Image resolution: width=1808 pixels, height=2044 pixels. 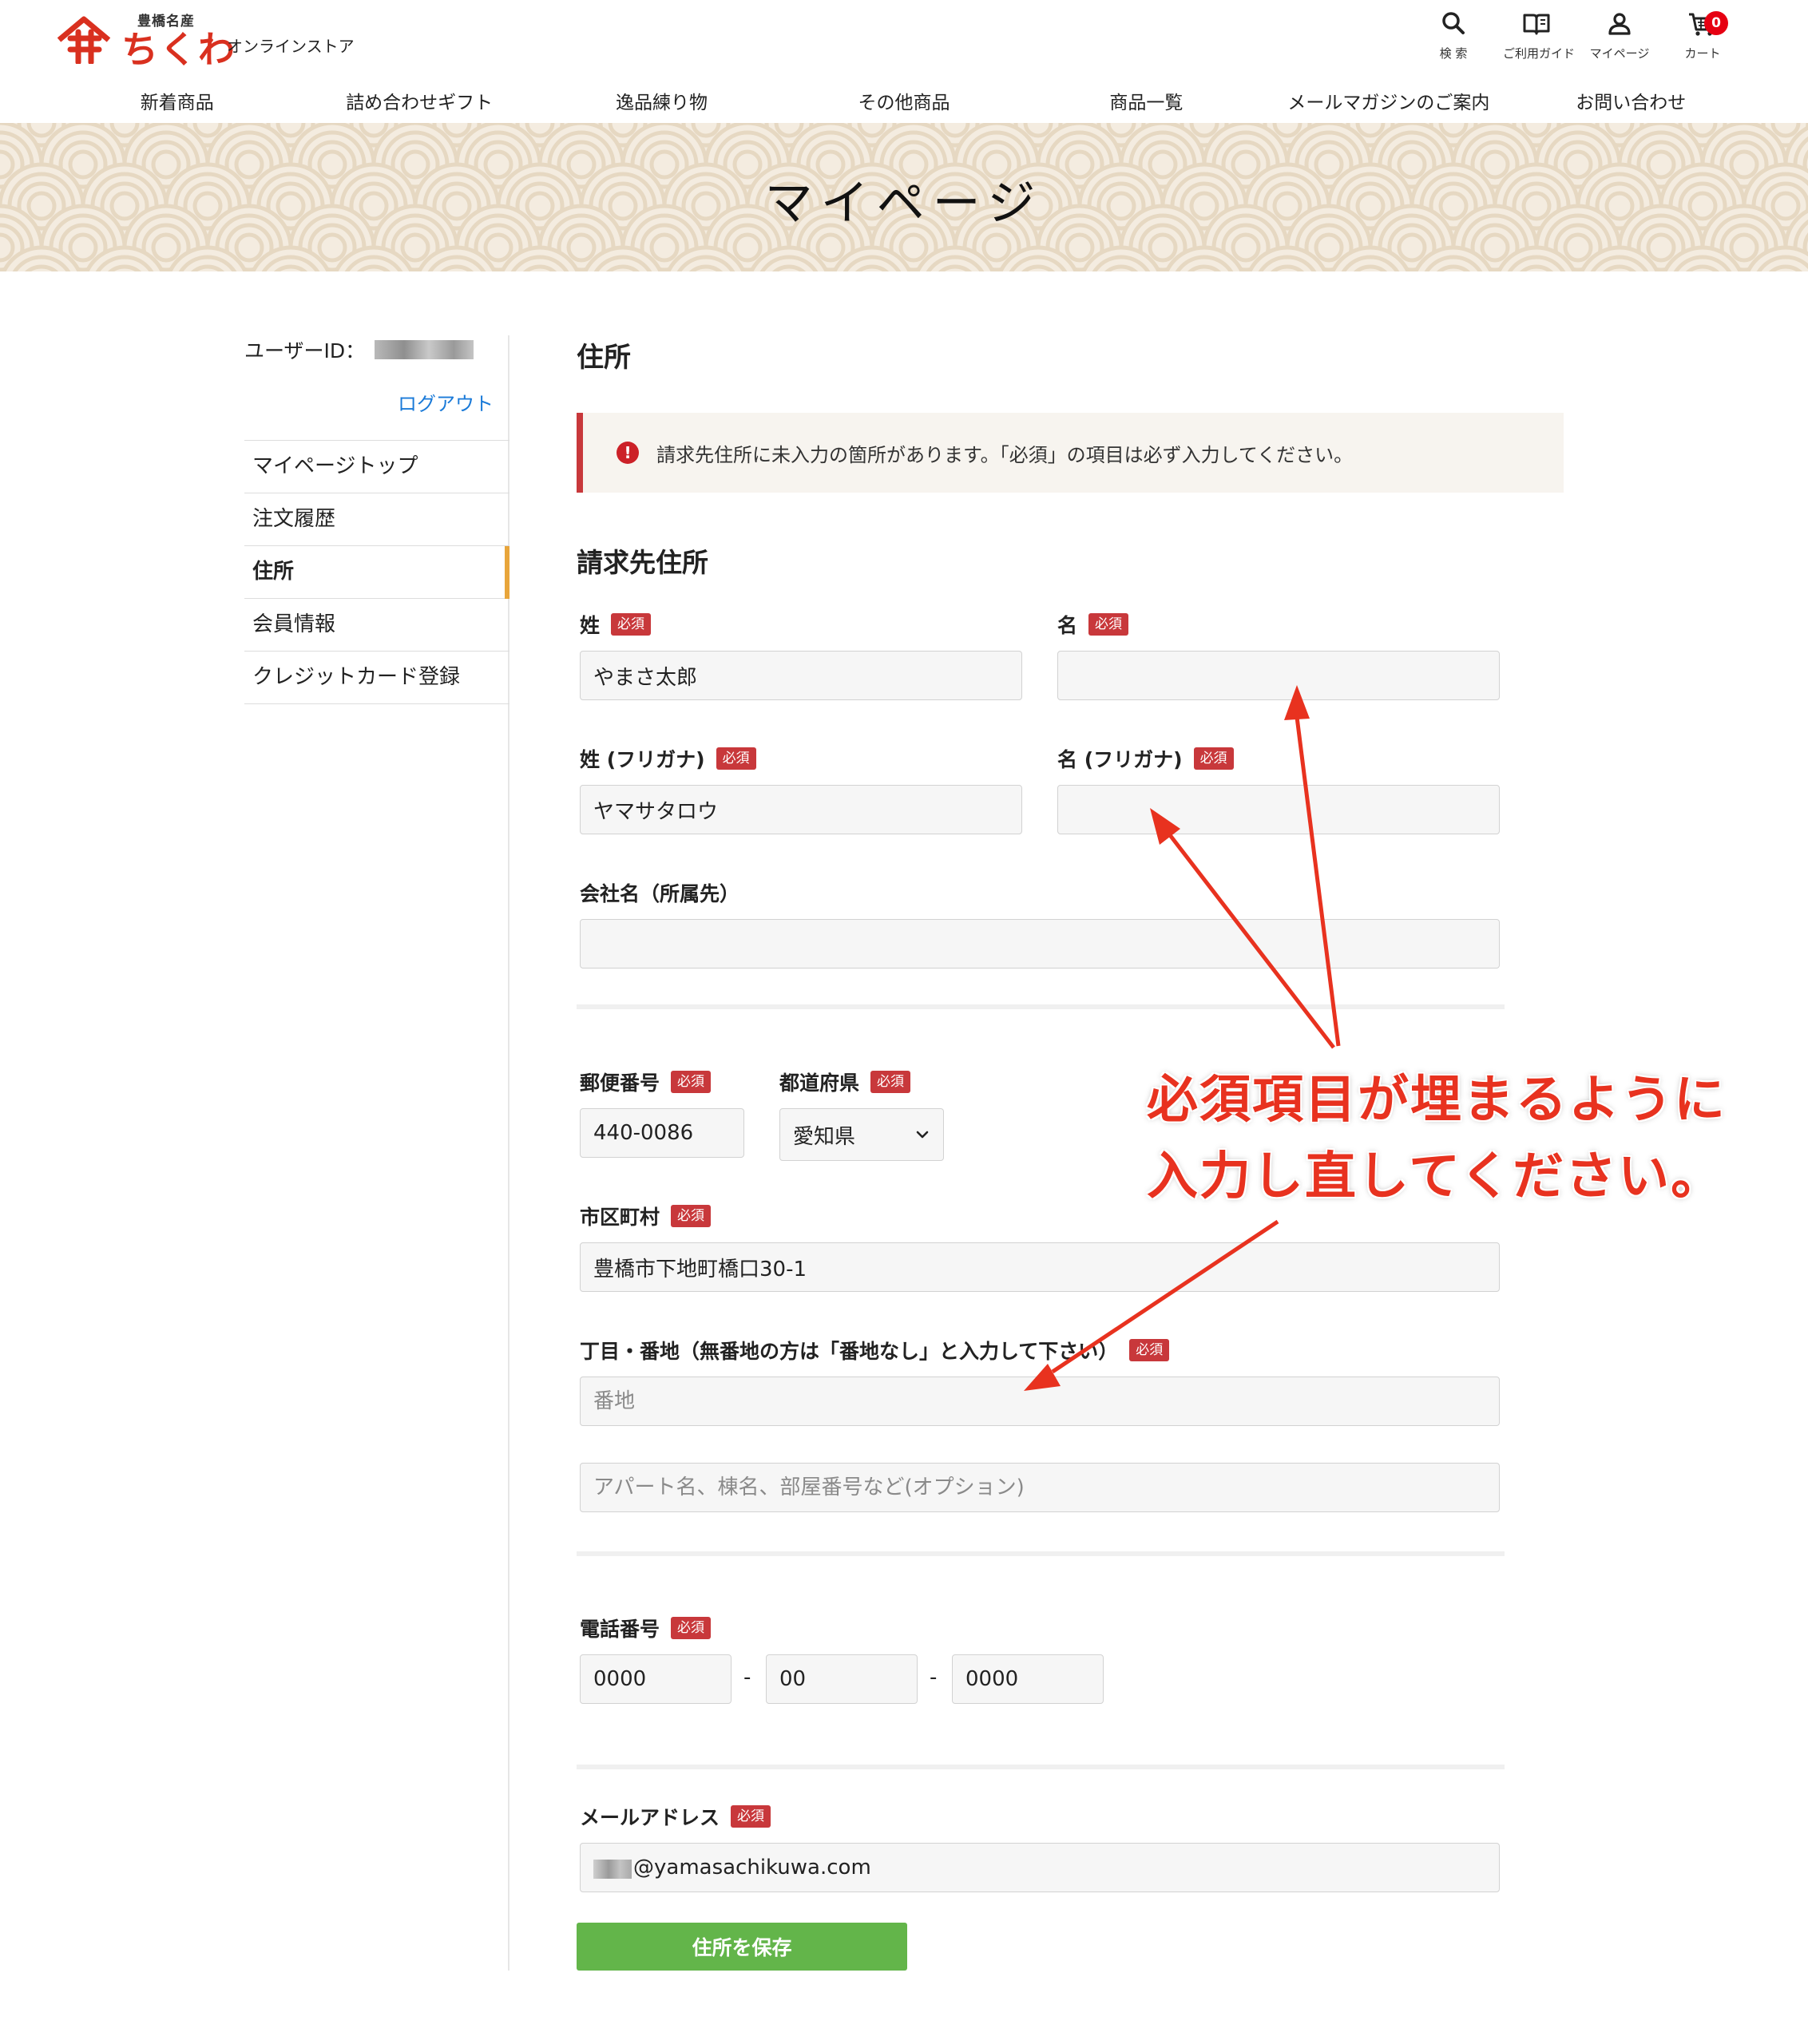 I want to click on arrow-to-first-name, so click(x=1313, y=866).